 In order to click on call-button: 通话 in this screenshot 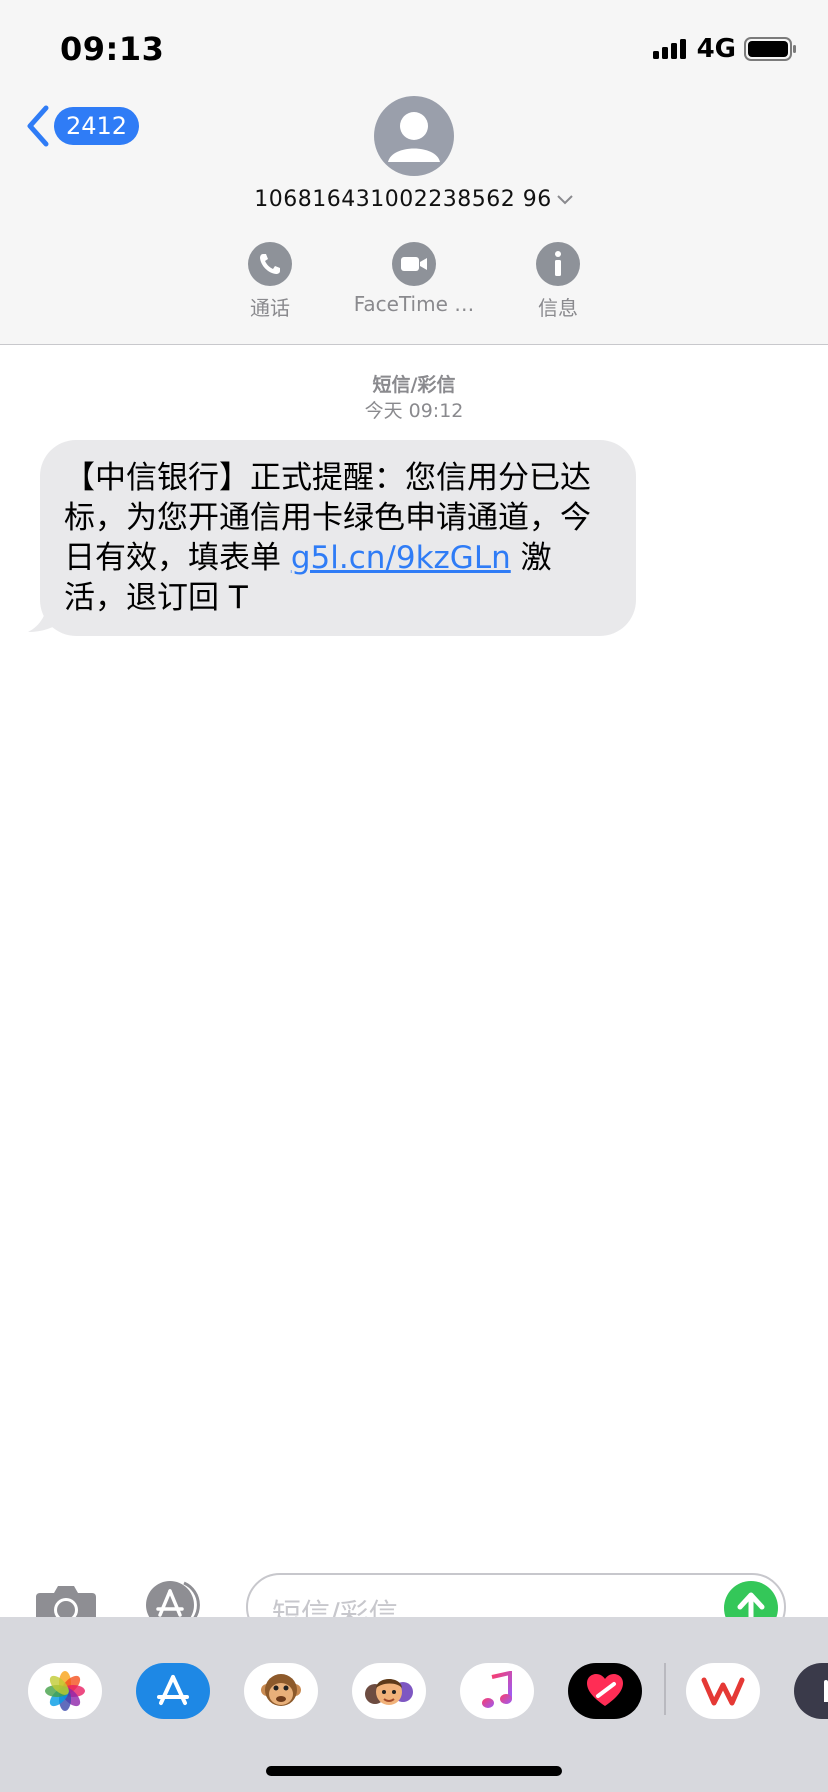, I will do `click(270, 281)`.